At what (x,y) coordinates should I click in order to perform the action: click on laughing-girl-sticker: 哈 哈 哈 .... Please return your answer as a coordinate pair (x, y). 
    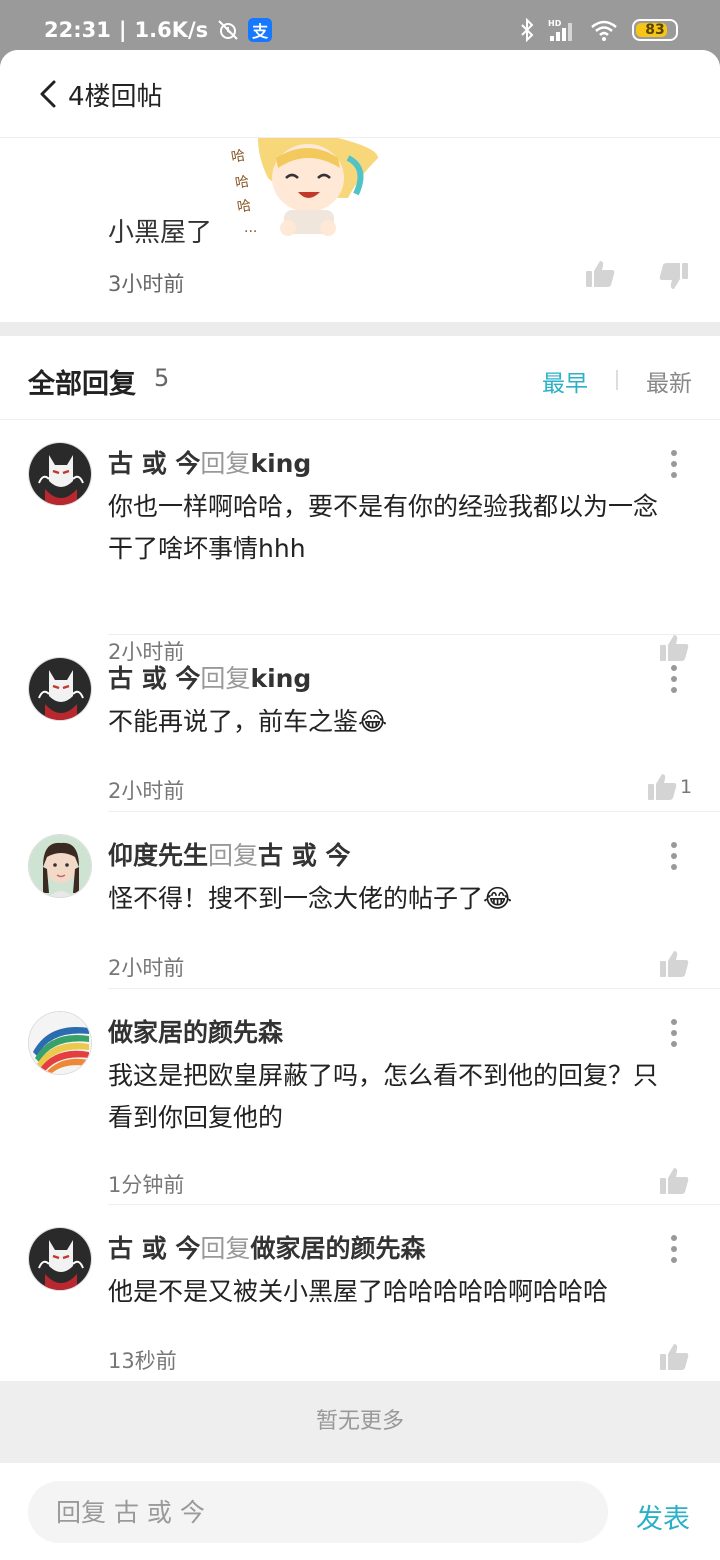
    Looking at the image, I should click on (304, 187).